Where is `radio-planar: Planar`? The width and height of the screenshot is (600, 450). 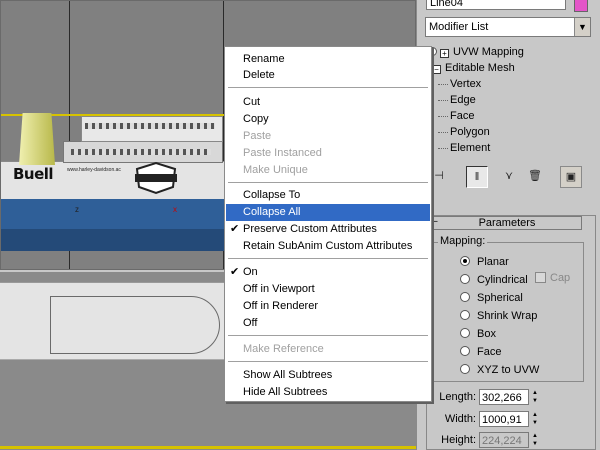
radio-planar: Planar is located at coordinates (484, 262).